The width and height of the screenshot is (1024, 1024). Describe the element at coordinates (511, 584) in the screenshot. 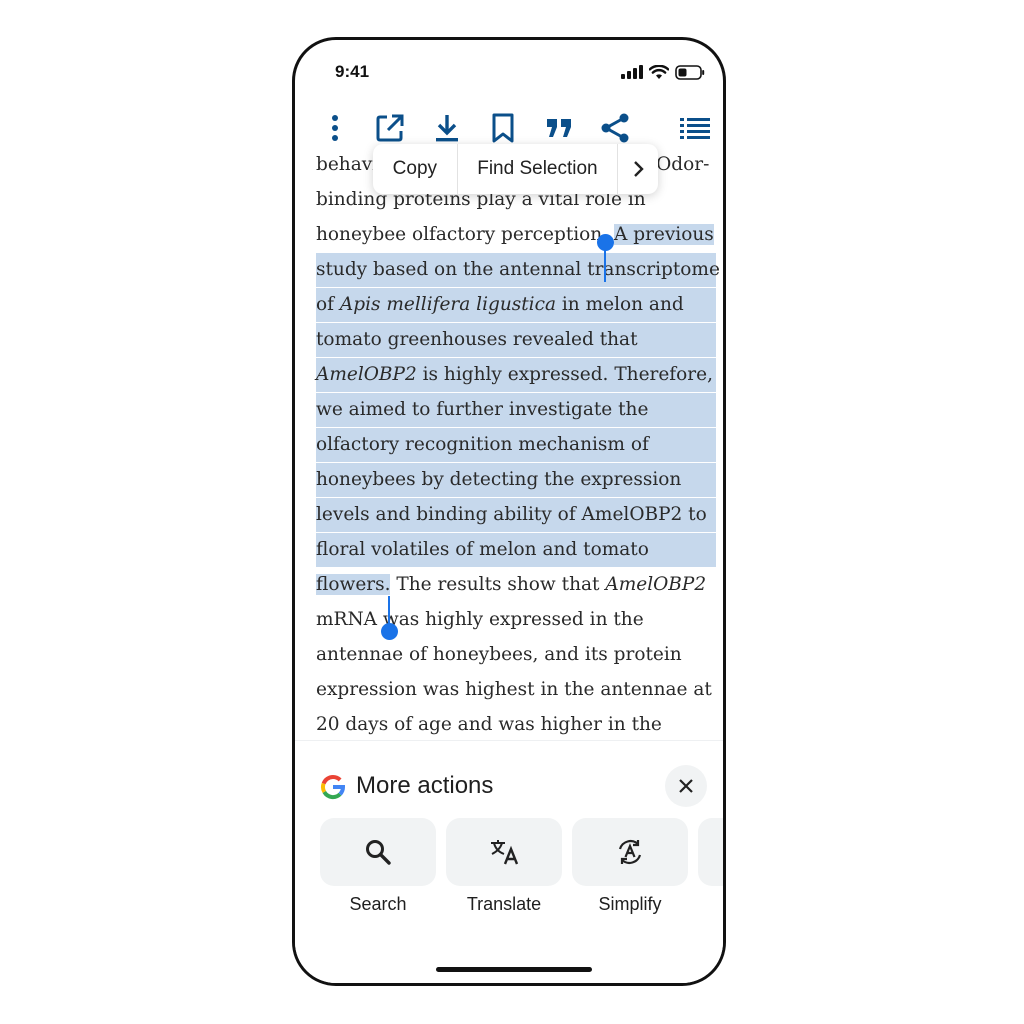

I see `text-line: flowers. The results show that AmelOBP2` at that location.